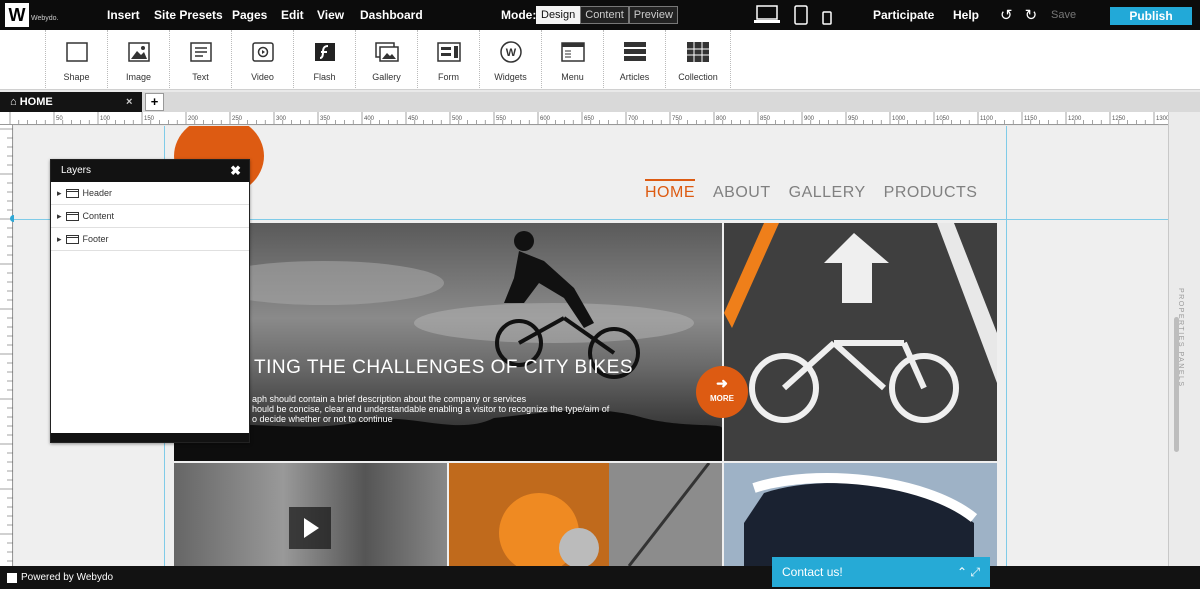 This screenshot has height=589, width=1200. Describe the element at coordinates (1176, 384) in the screenshot. I see `canvas-scrollbar` at that location.